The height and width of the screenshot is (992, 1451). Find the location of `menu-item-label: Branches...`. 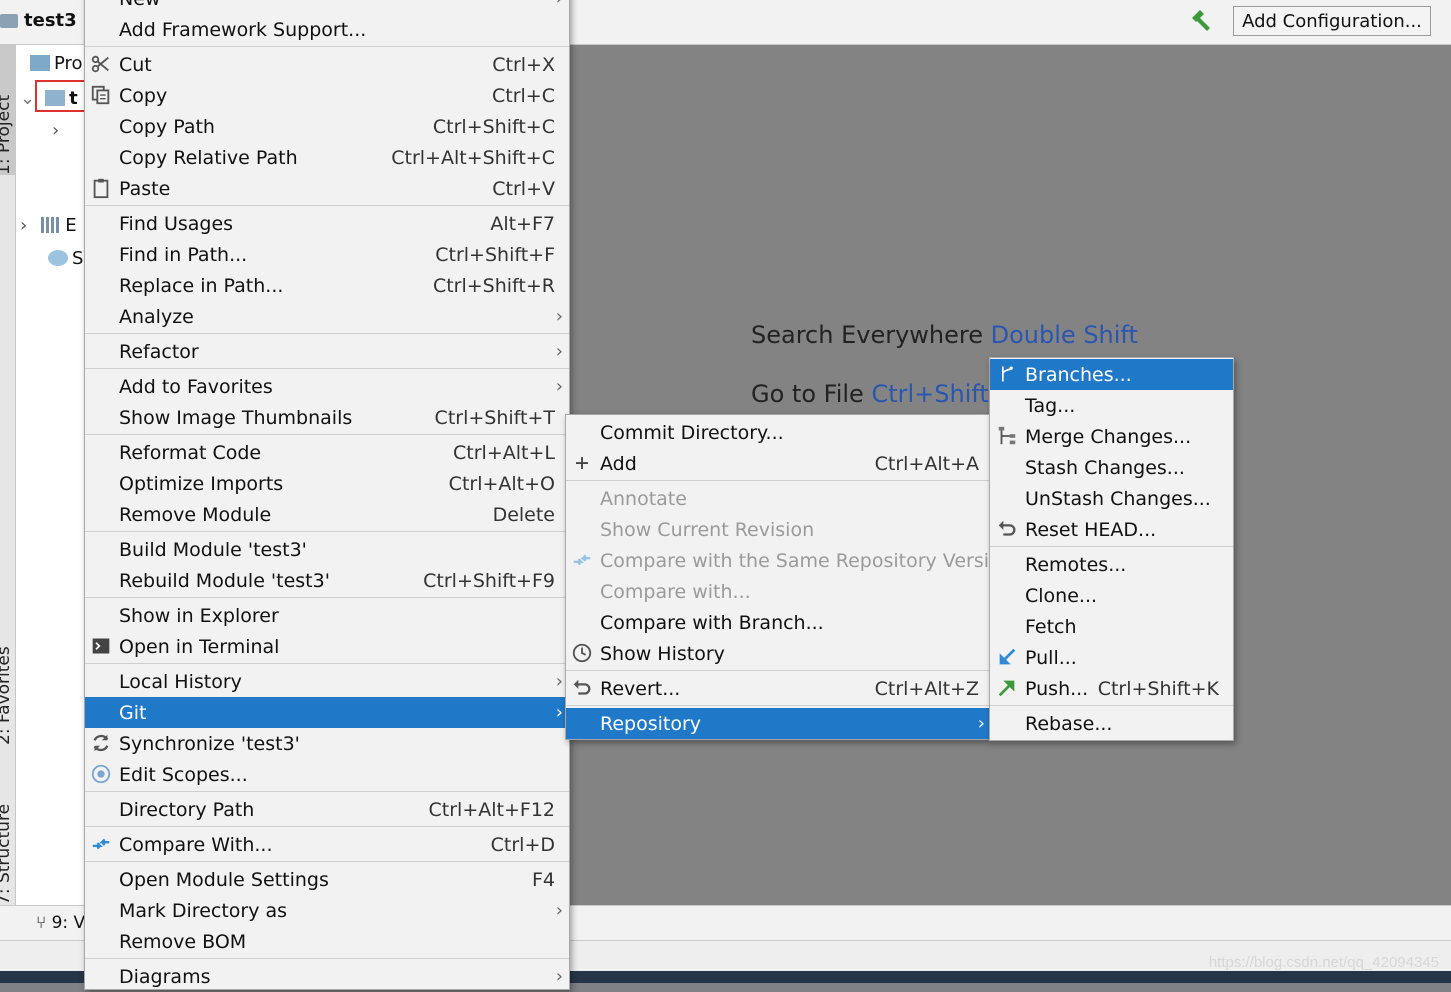

menu-item-label: Branches... is located at coordinates (1078, 374).